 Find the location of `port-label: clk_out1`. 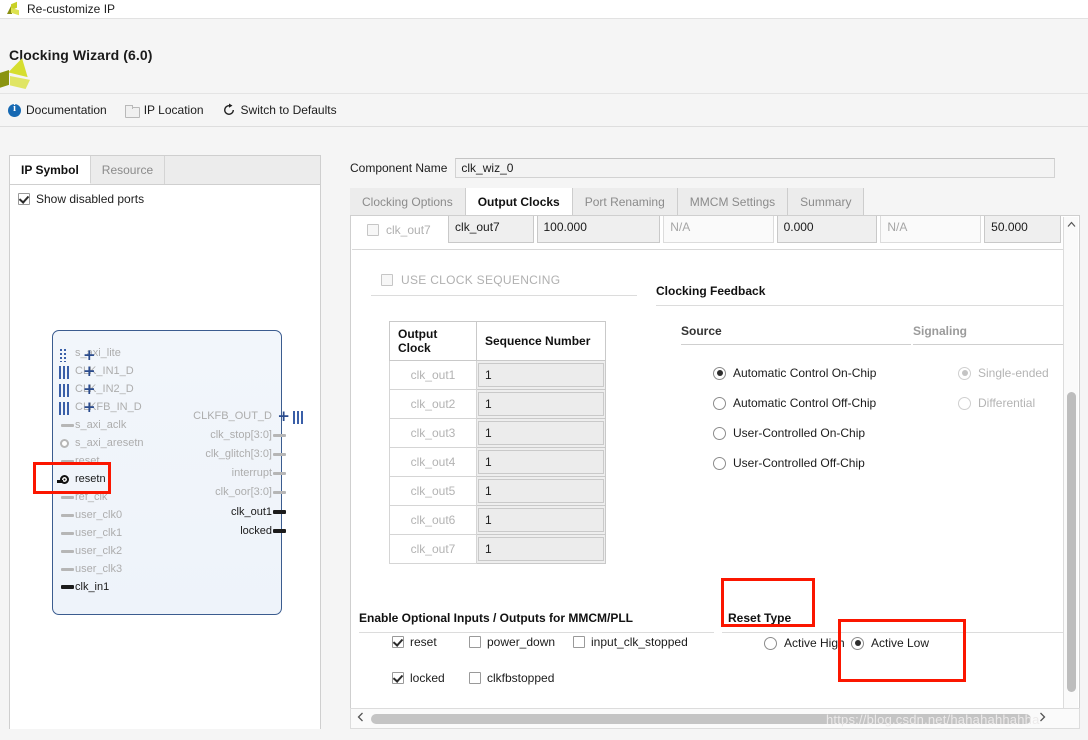

port-label: clk_out1 is located at coordinates (251, 512).